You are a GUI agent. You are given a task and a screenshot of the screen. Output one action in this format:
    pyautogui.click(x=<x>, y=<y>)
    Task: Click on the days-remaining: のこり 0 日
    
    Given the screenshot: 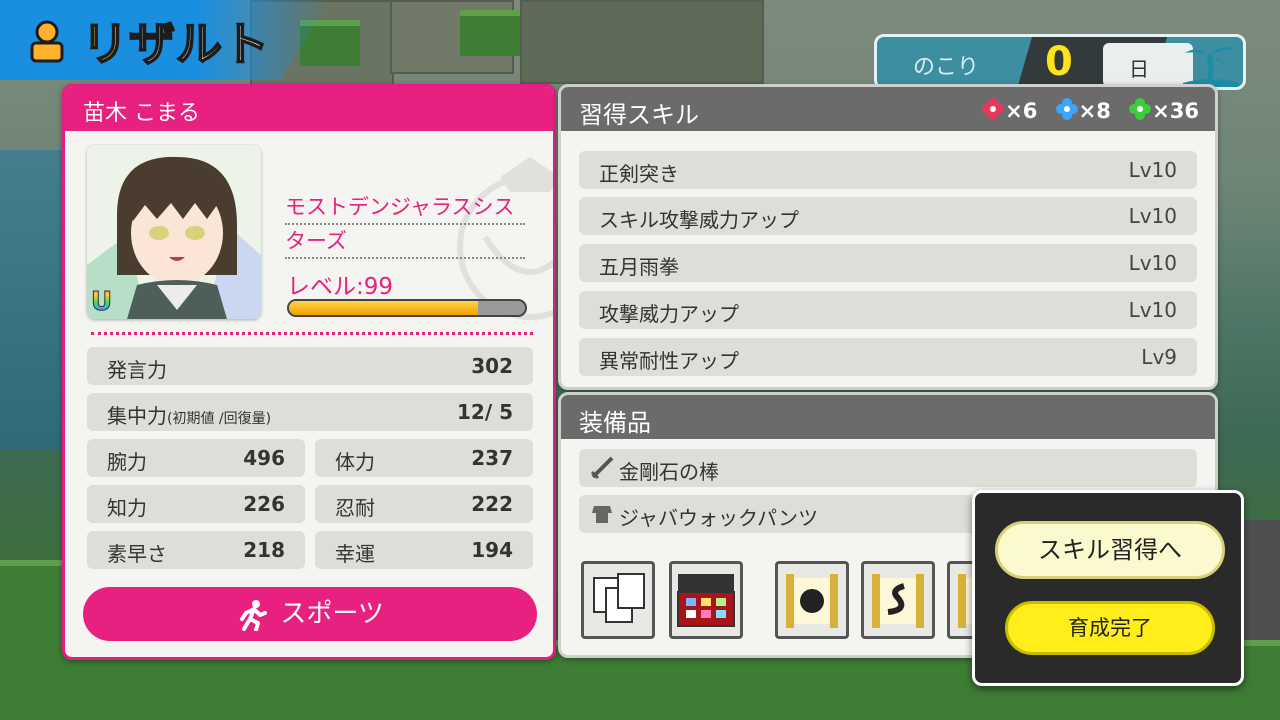 What is the action you would take?
    pyautogui.click(x=1060, y=62)
    